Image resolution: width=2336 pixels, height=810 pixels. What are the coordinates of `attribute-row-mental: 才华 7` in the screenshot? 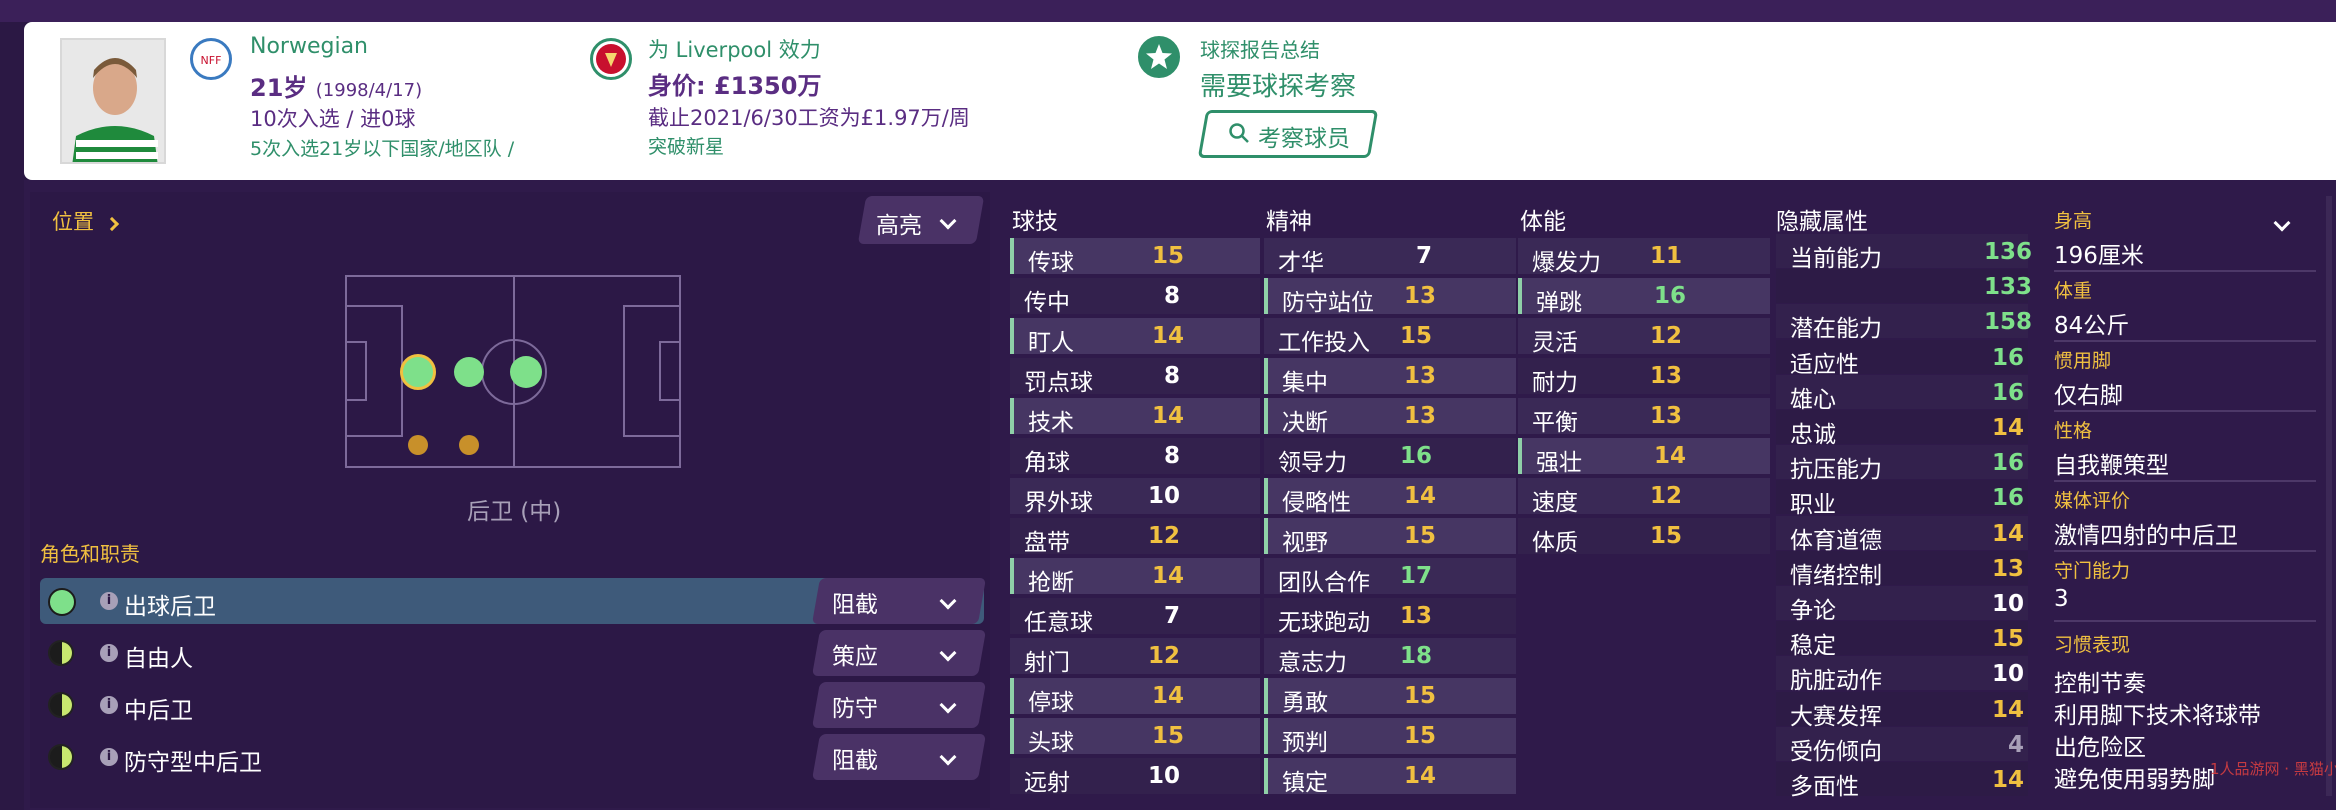 It's located at (1390, 257).